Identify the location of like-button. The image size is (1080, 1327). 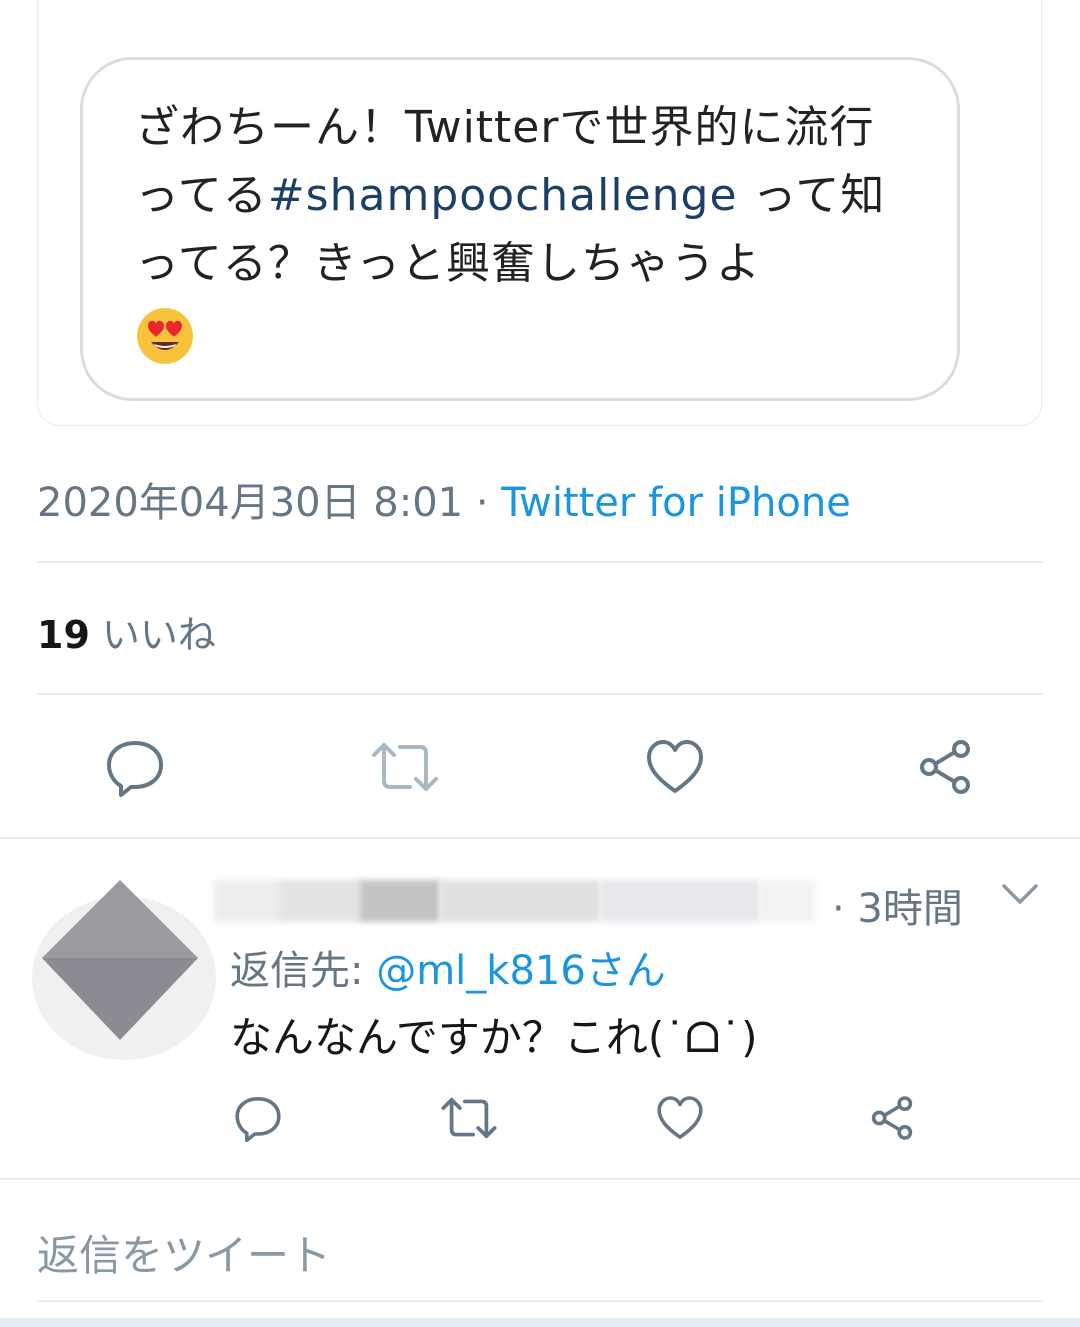
(675, 767).